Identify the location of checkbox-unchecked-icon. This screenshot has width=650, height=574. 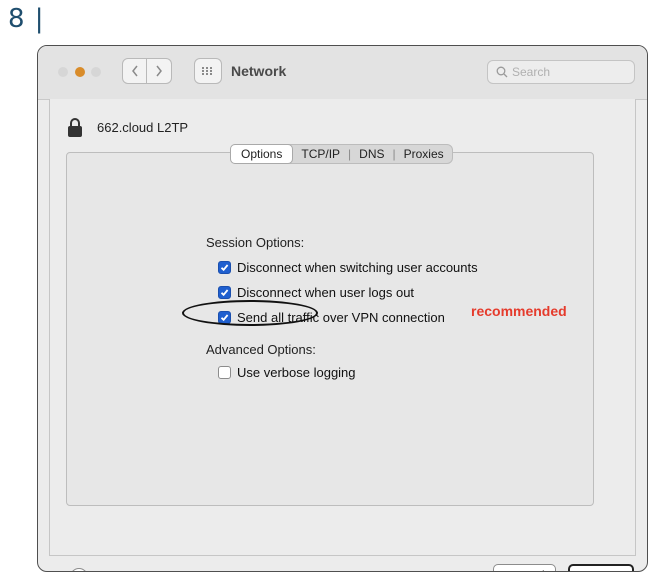
(224, 372).